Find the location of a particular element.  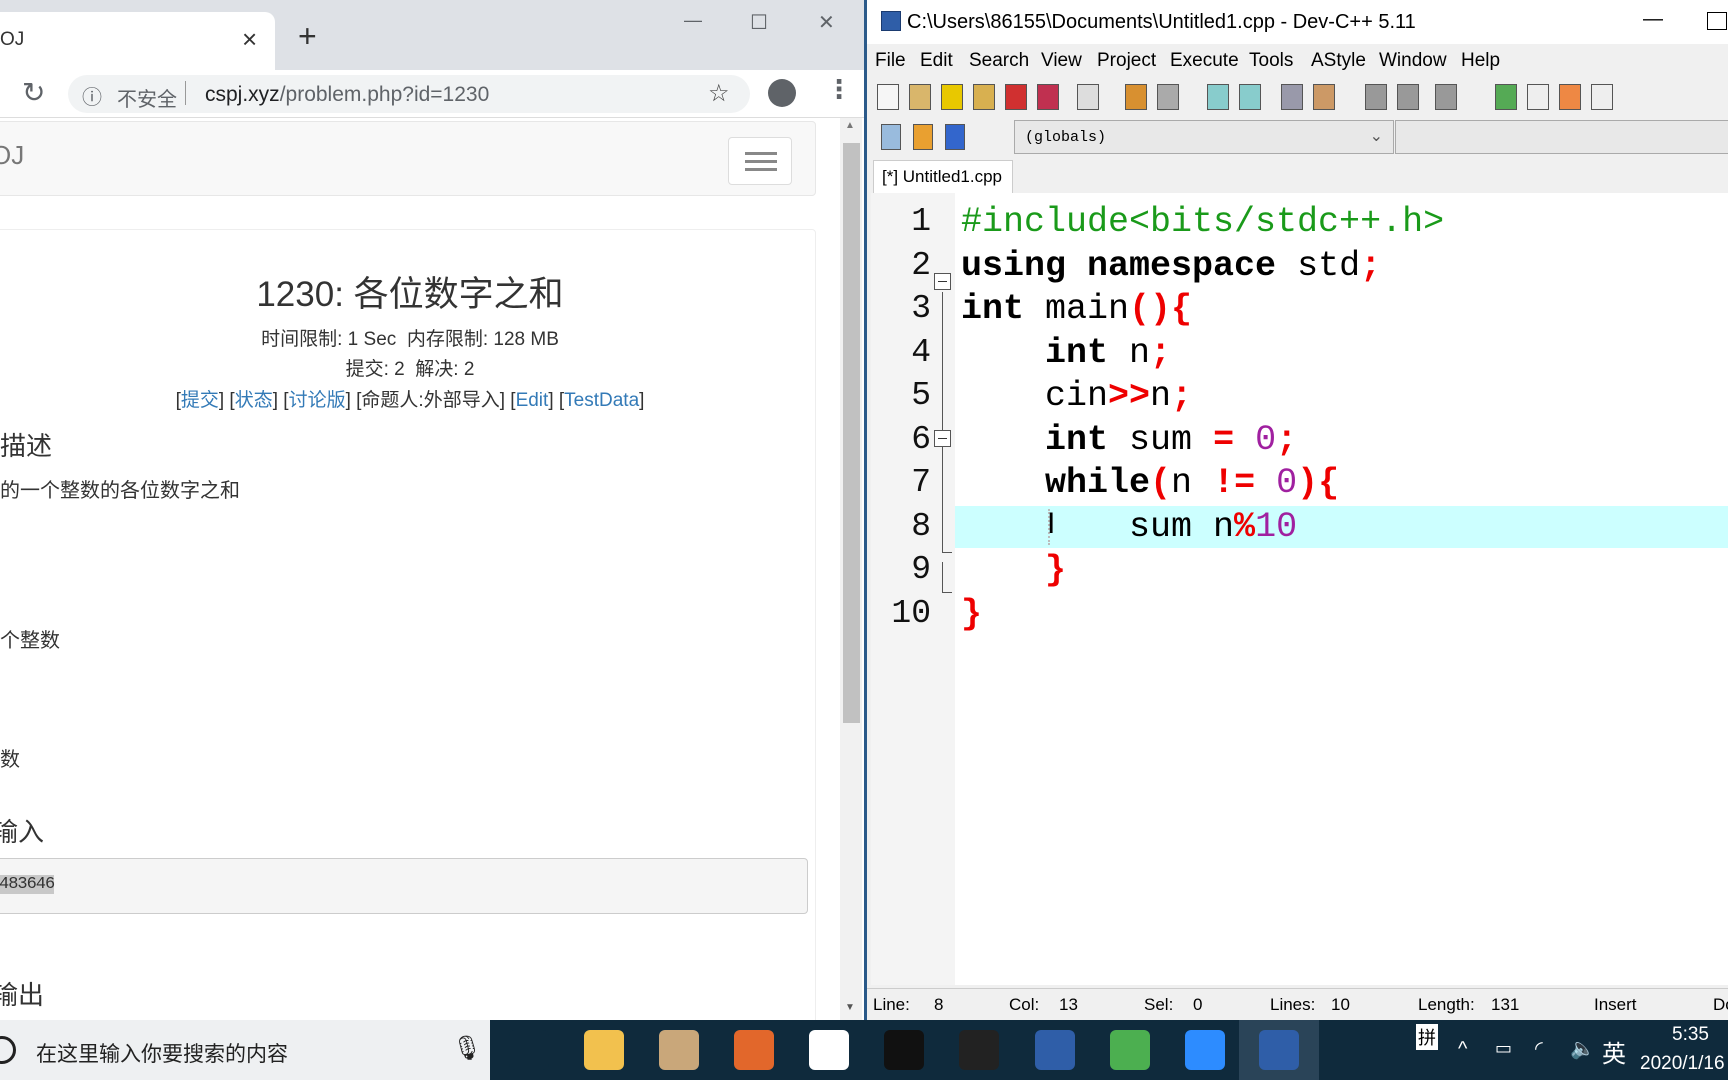

new-project-icon is located at coordinates (891, 137).